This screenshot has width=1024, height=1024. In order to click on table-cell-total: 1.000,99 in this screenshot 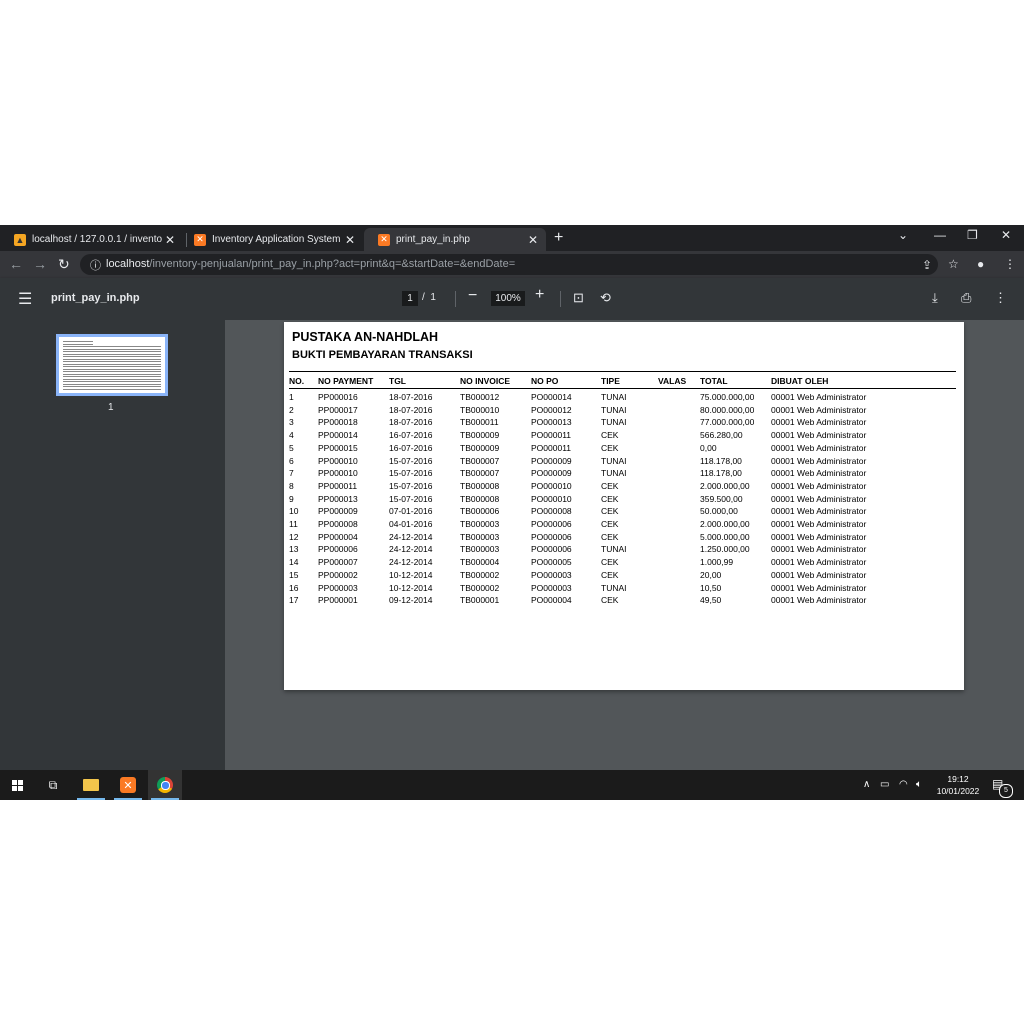, I will do `click(717, 562)`.